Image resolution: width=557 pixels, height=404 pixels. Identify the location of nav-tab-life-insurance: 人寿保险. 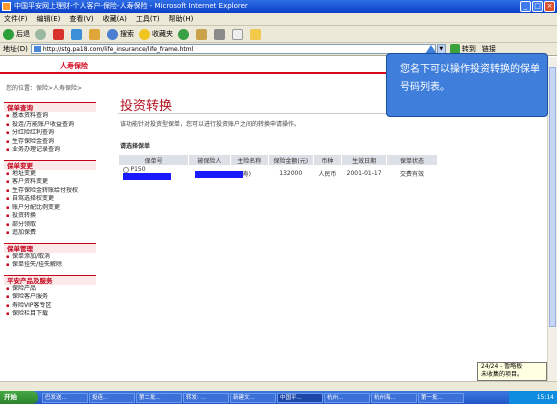
(74, 66).